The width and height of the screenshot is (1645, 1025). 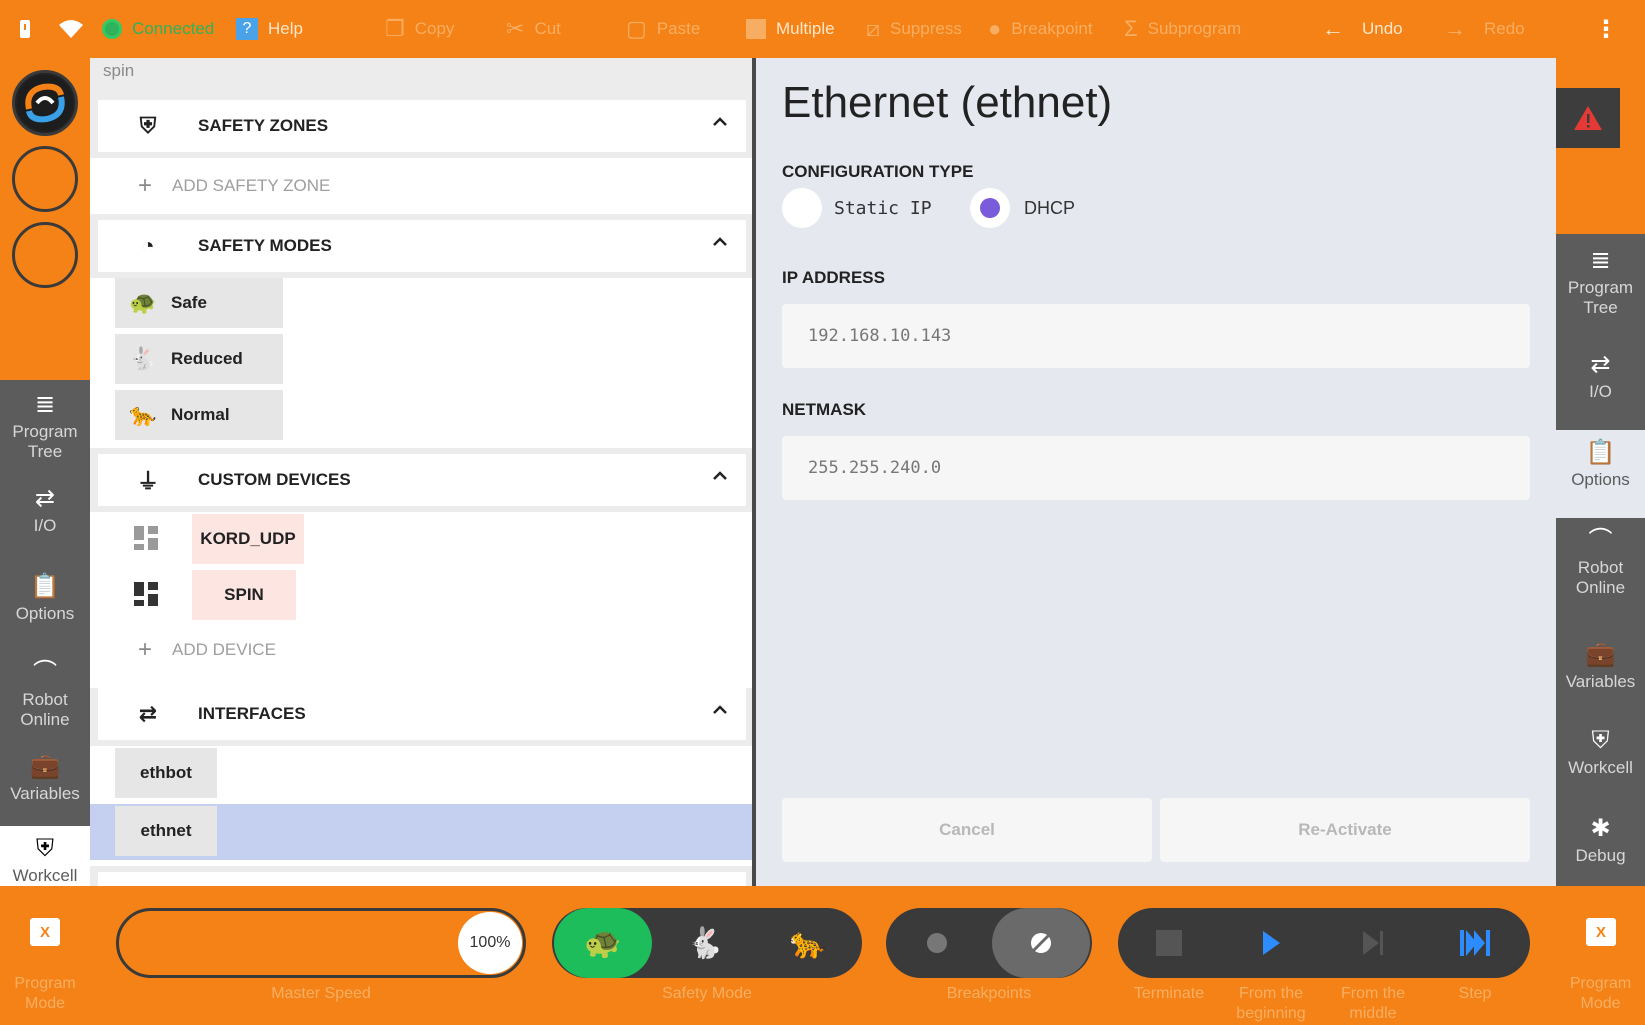 I want to click on dhcp-radio, so click(x=990, y=208).